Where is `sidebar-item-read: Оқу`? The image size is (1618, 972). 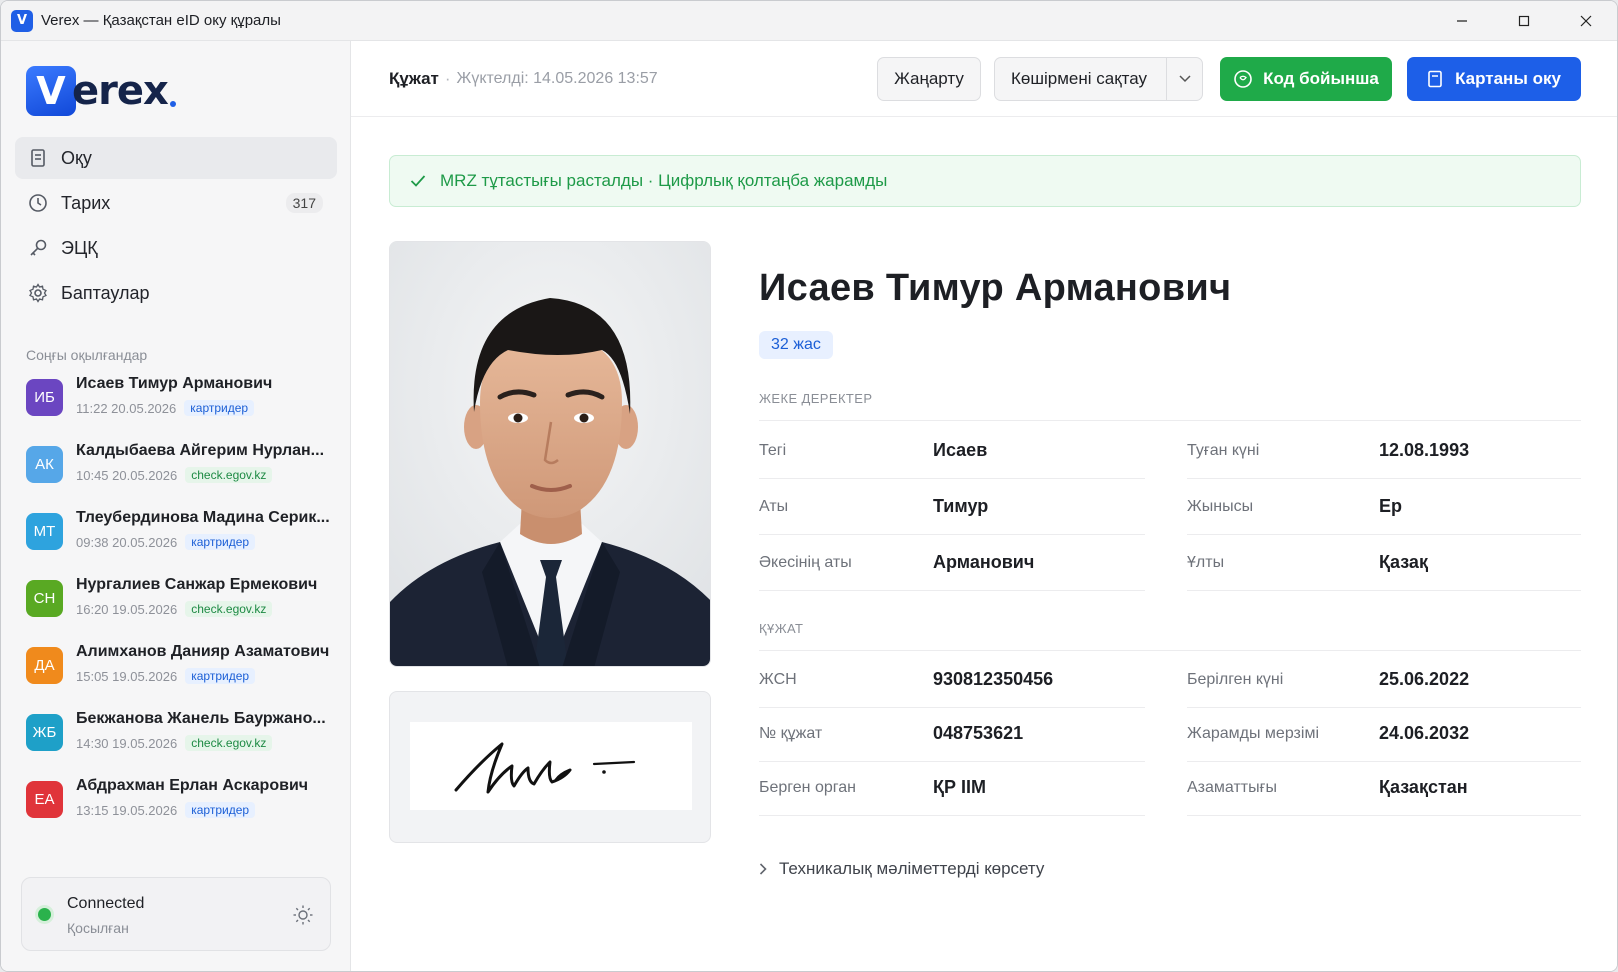 sidebar-item-read: Оқу is located at coordinates (176, 158).